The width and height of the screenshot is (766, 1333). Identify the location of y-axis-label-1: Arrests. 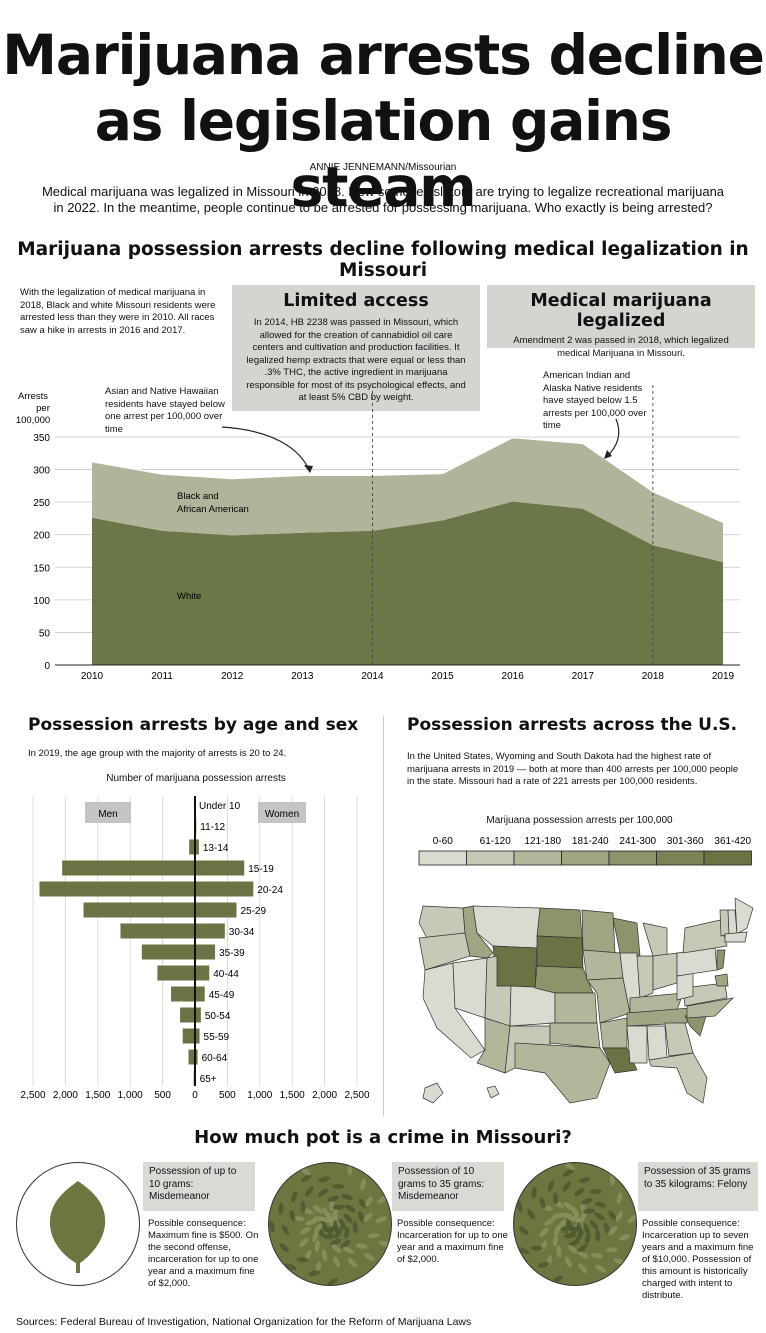
(33, 396).